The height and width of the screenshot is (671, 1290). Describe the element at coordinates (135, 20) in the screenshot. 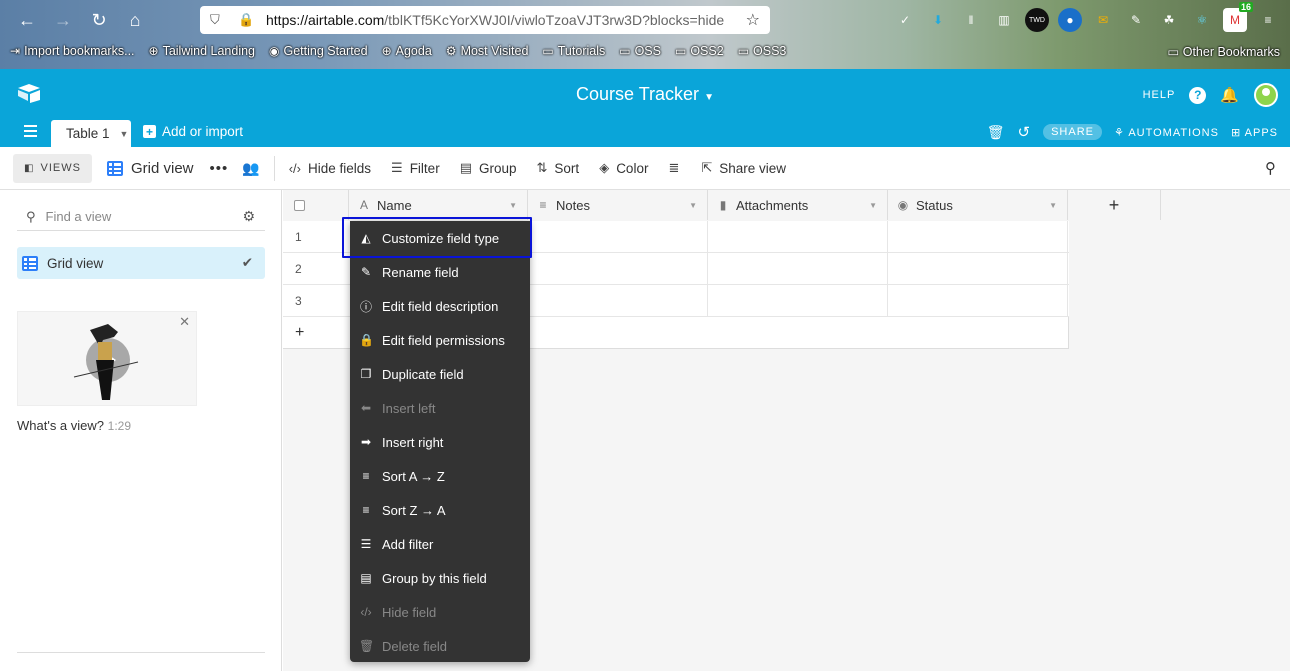

I see `home-icon: ⌂` at that location.